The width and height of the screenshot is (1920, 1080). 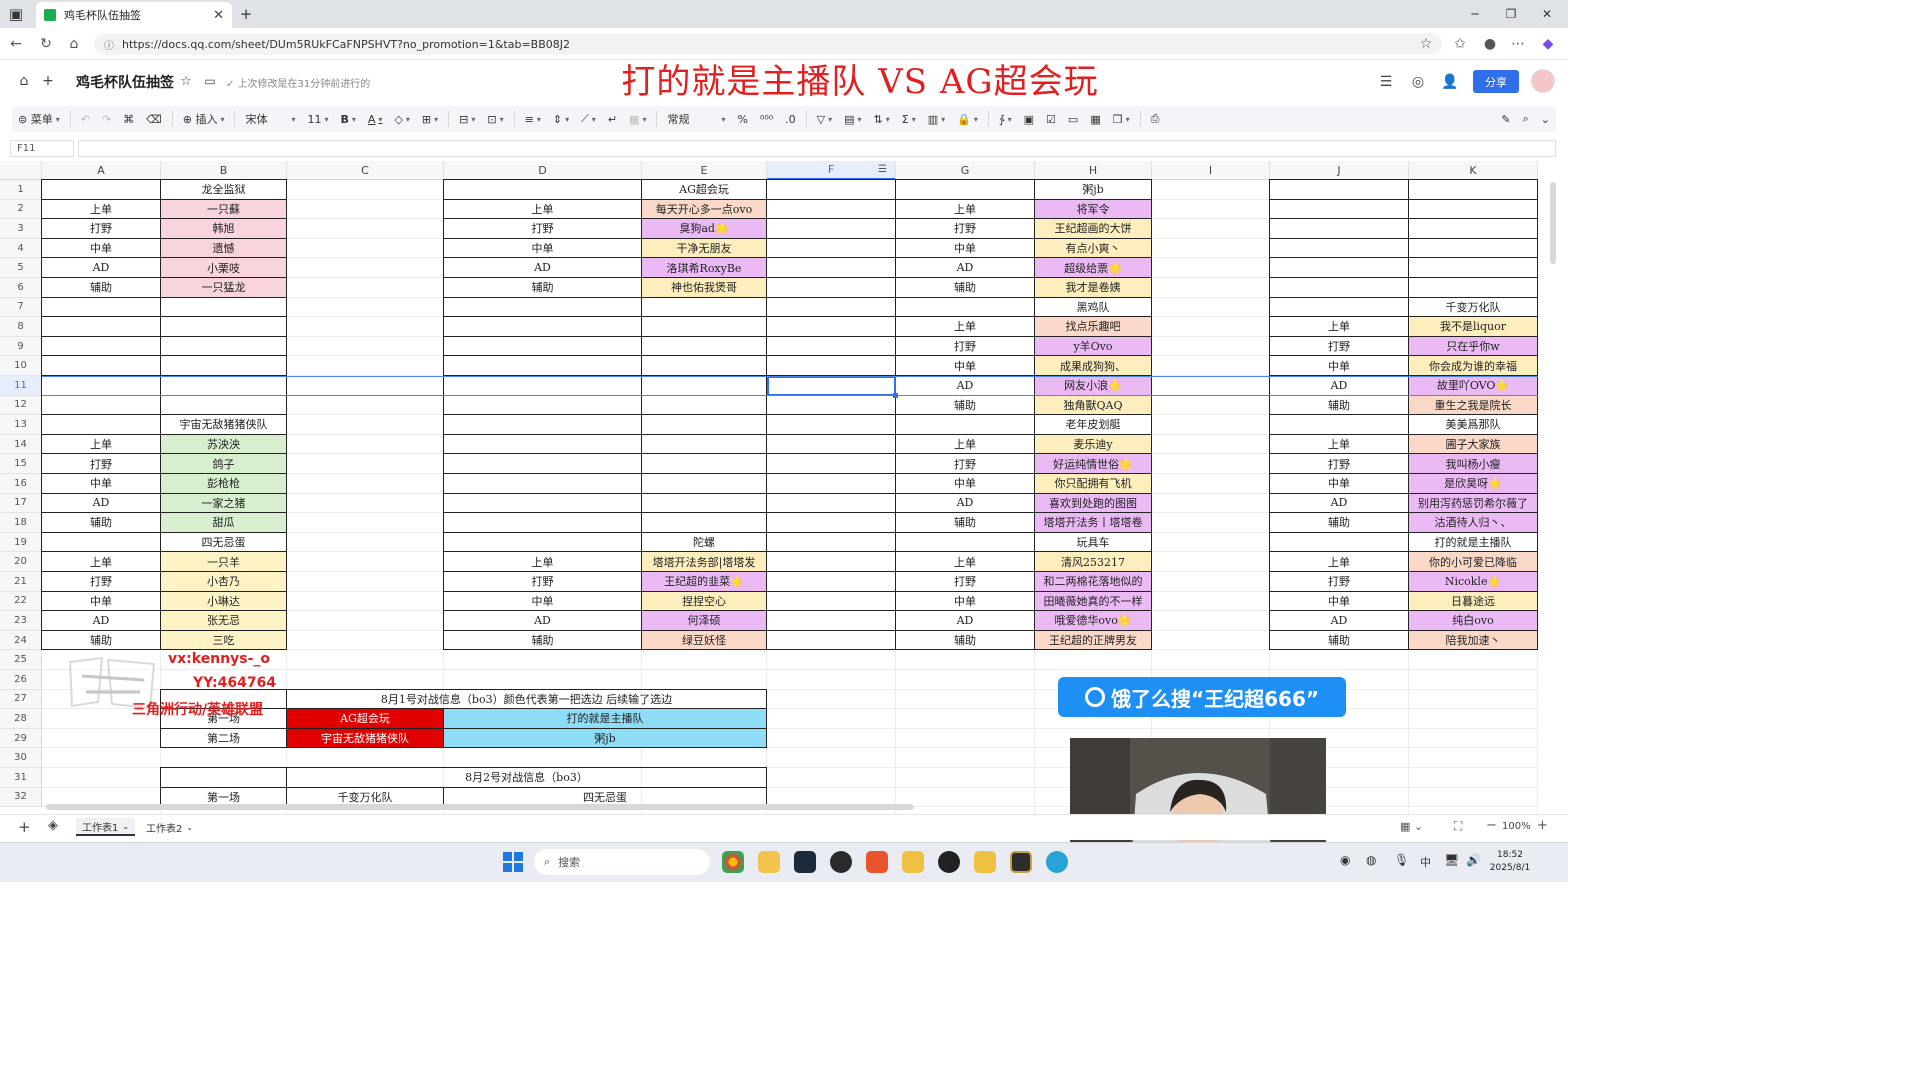 I want to click on row-header-5: 5, so click(x=21, y=268).